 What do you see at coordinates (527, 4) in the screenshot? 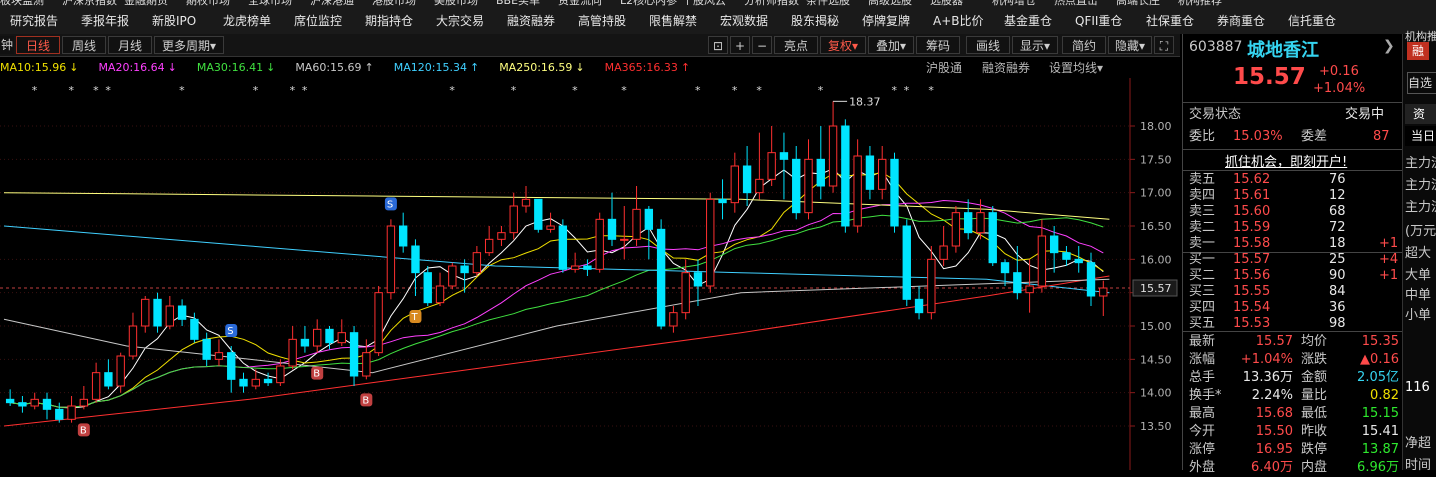
I see `nav-item: BBE买单` at bounding box center [527, 4].